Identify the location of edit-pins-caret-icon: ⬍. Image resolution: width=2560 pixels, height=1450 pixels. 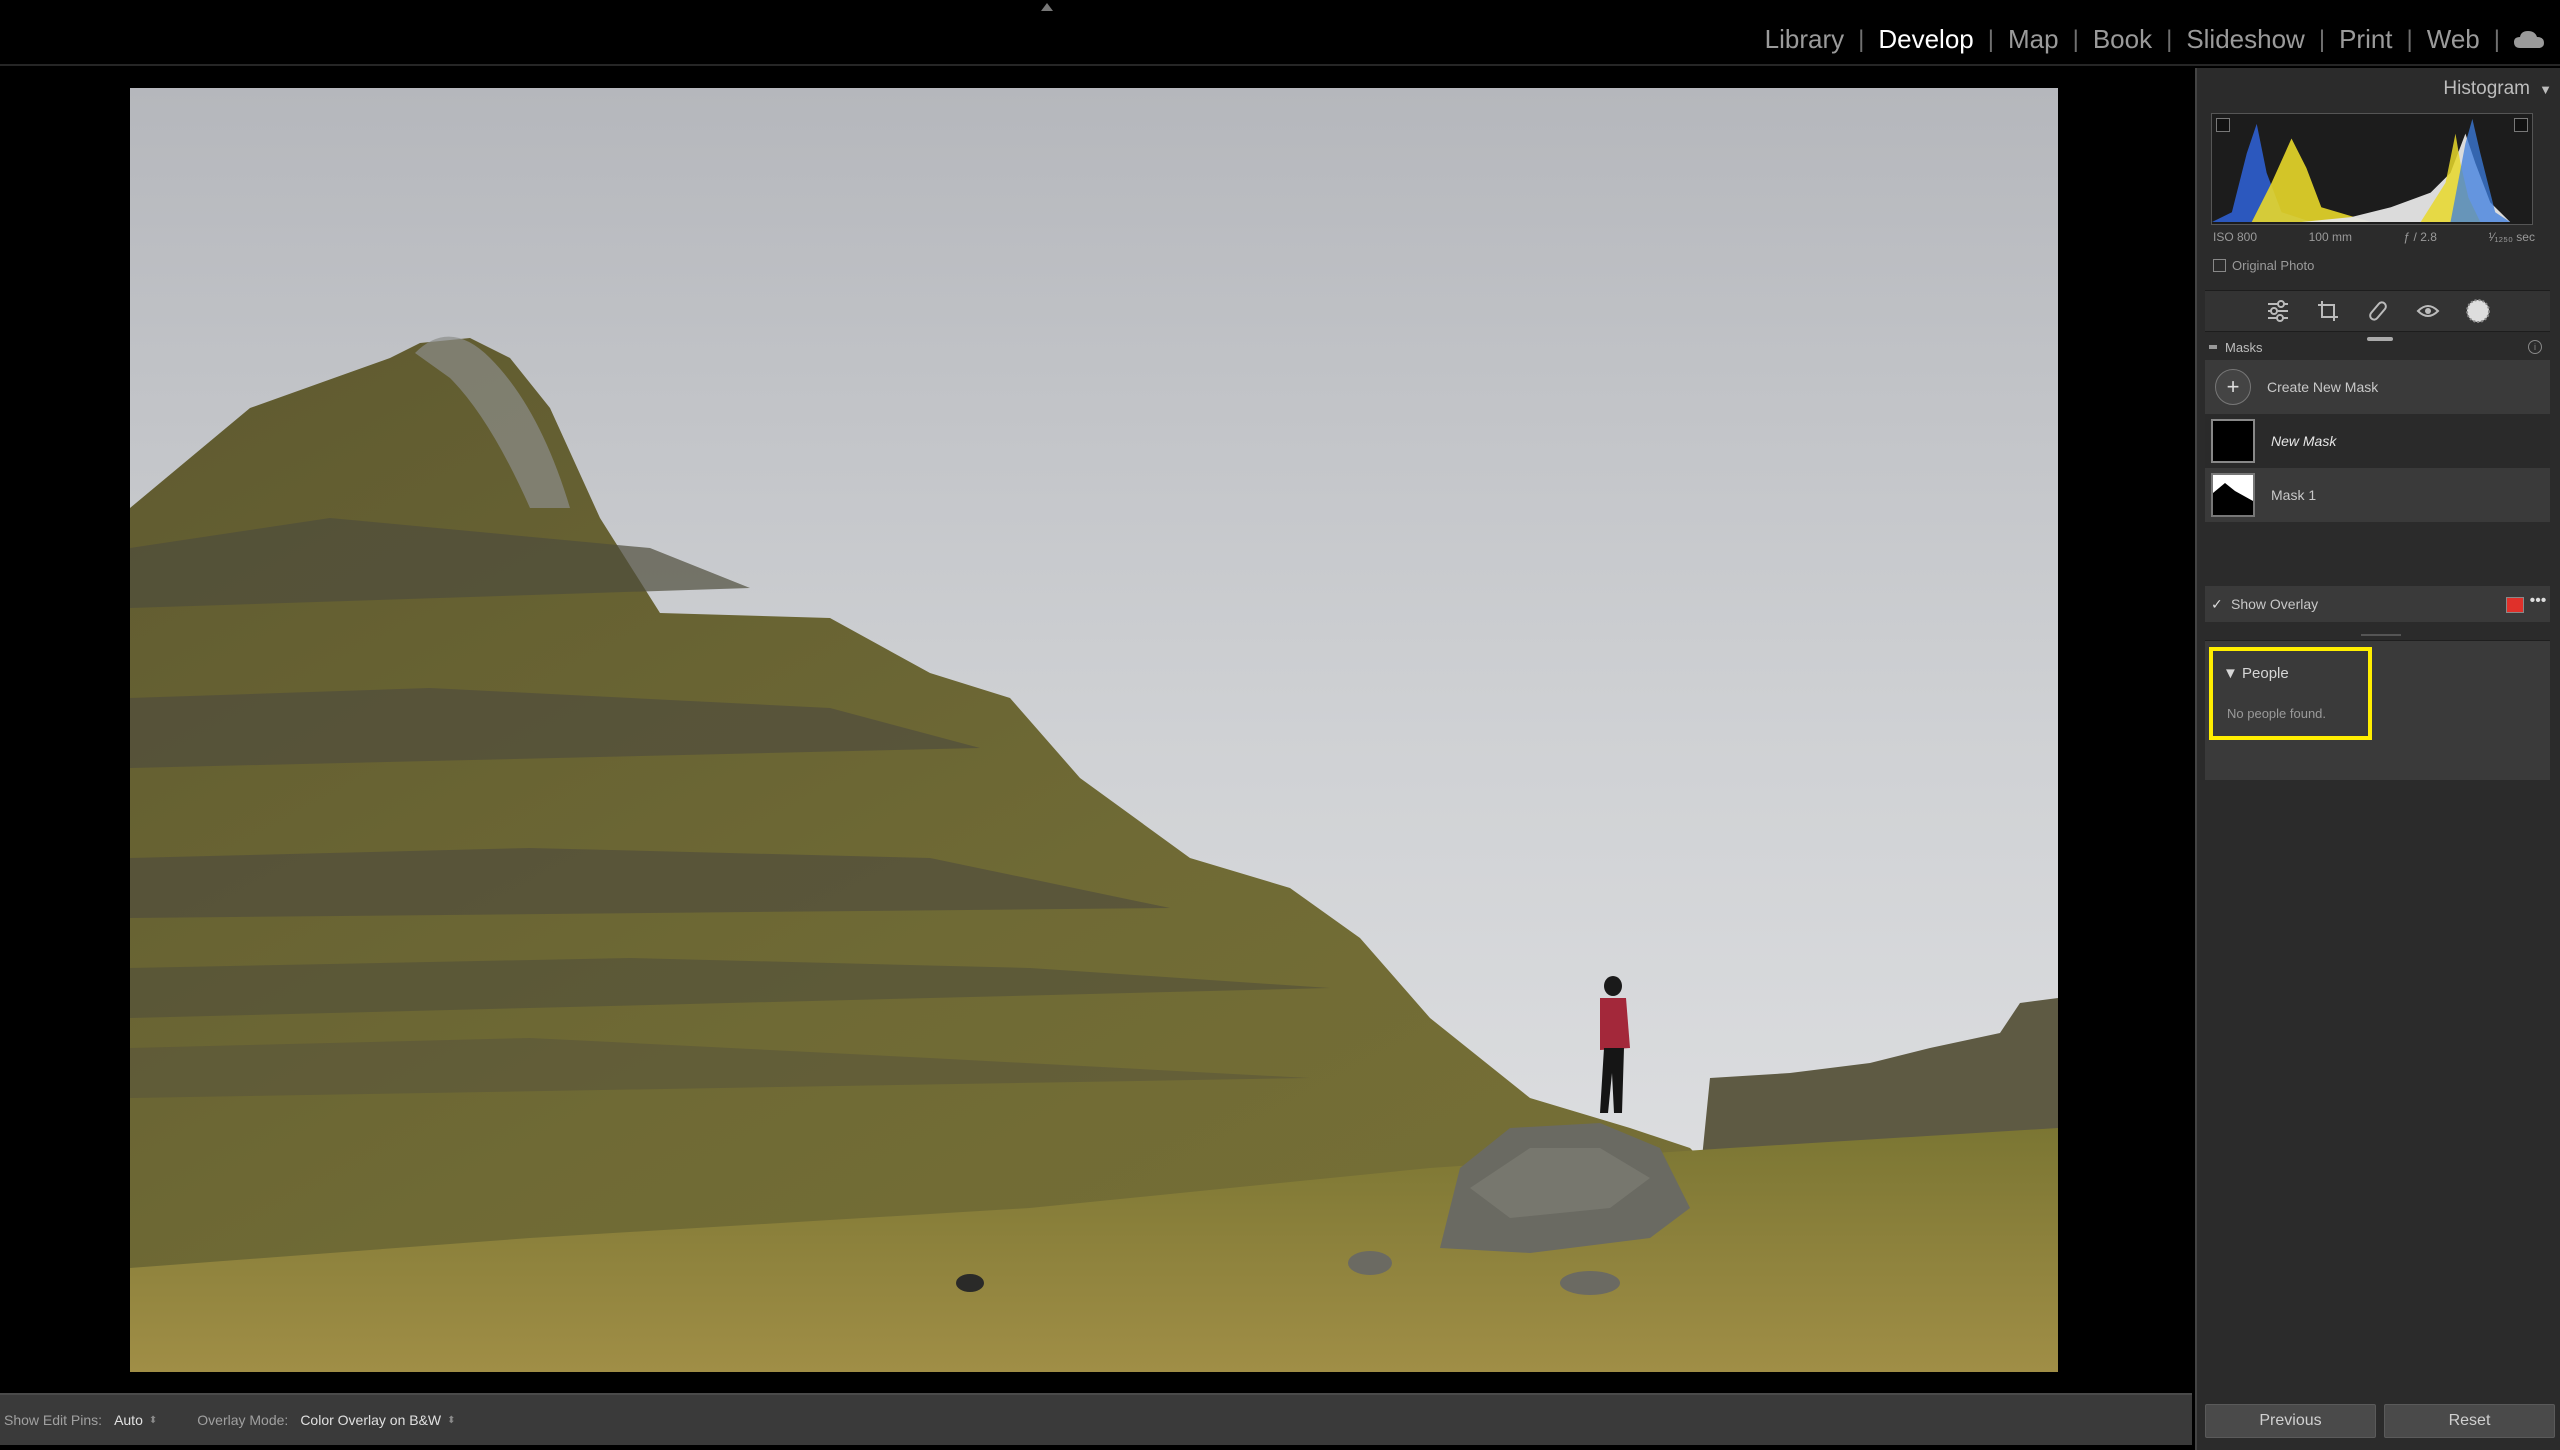
(153, 1420).